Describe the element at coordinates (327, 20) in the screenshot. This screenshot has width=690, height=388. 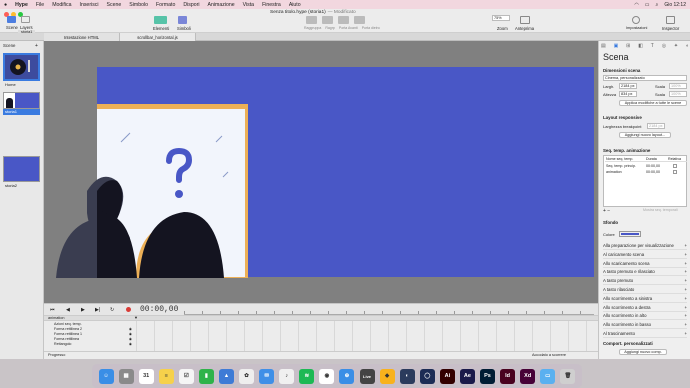
I see `ungroup-icon` at that location.